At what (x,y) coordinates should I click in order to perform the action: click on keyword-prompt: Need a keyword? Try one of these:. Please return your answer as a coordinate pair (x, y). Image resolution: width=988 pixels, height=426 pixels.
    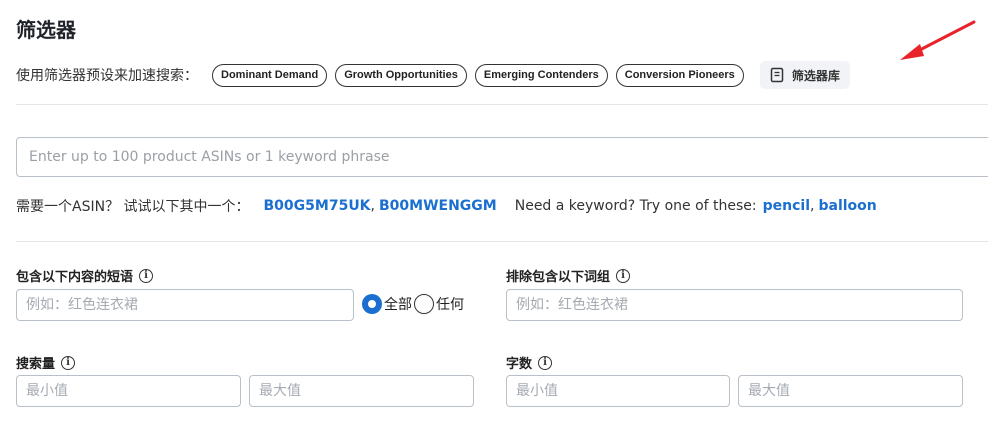
    Looking at the image, I should click on (635, 206).